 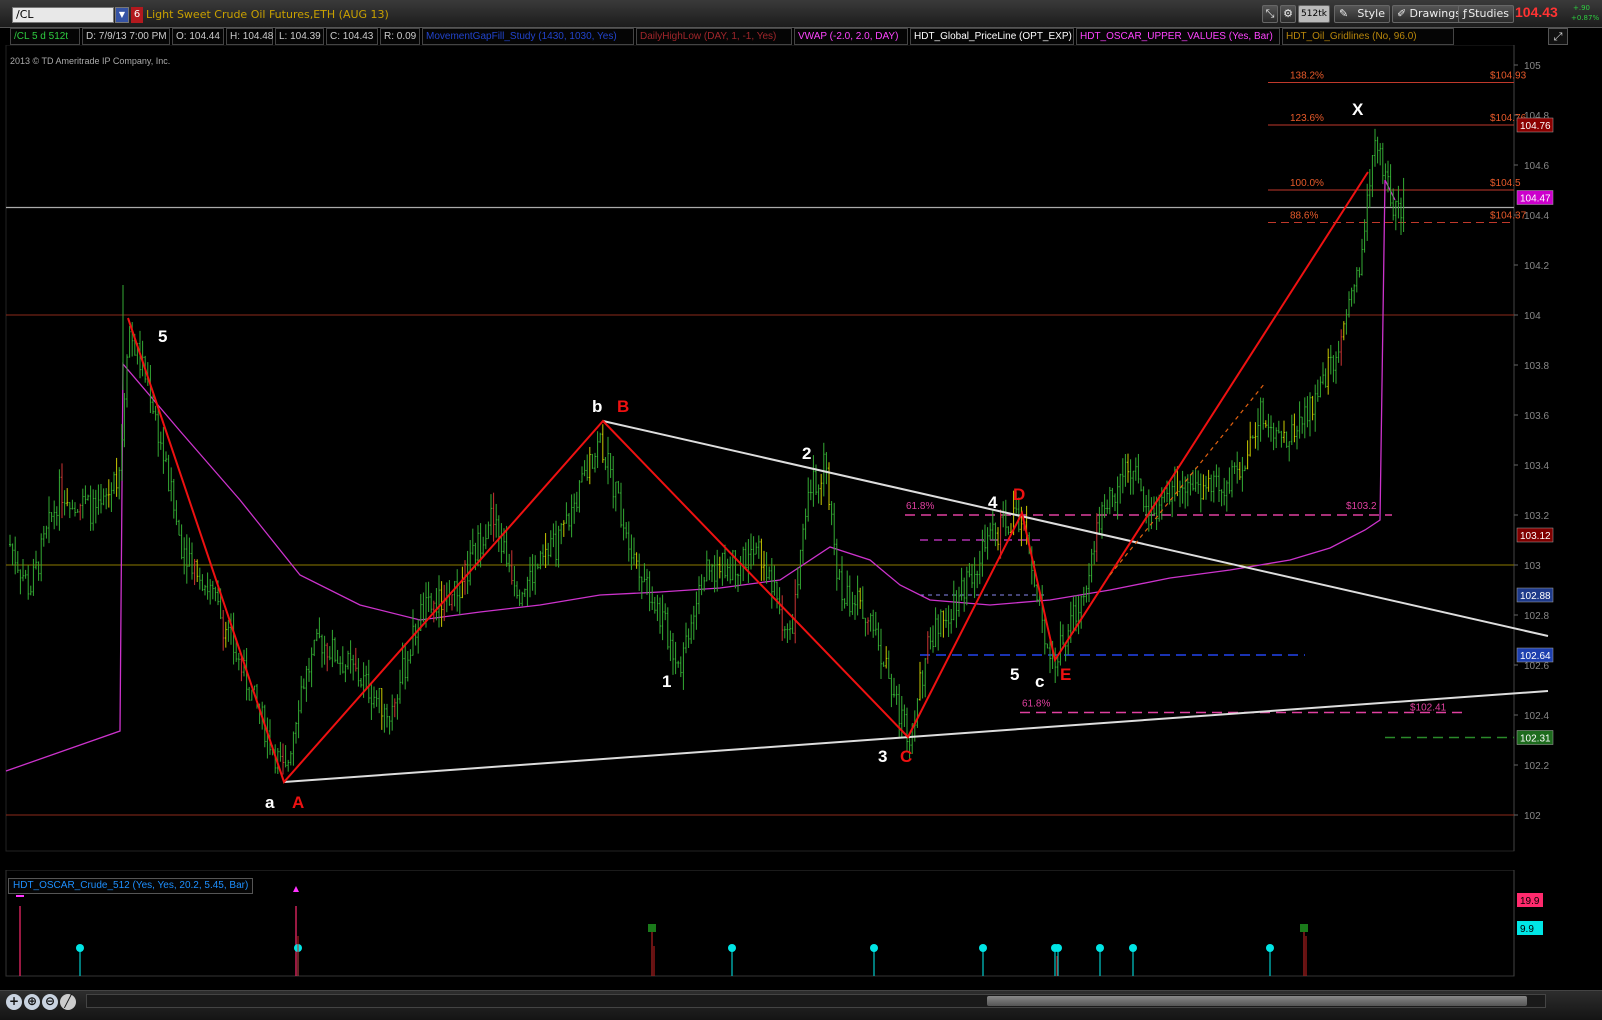 I want to click on aggregation-badge: 512tk, so click(x=1314, y=14).